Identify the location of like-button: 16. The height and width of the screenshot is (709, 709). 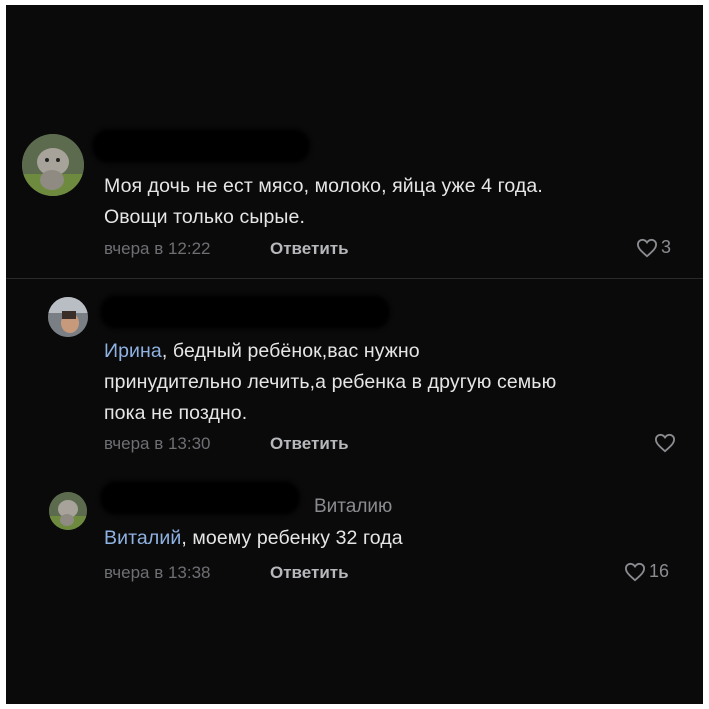
(646, 571).